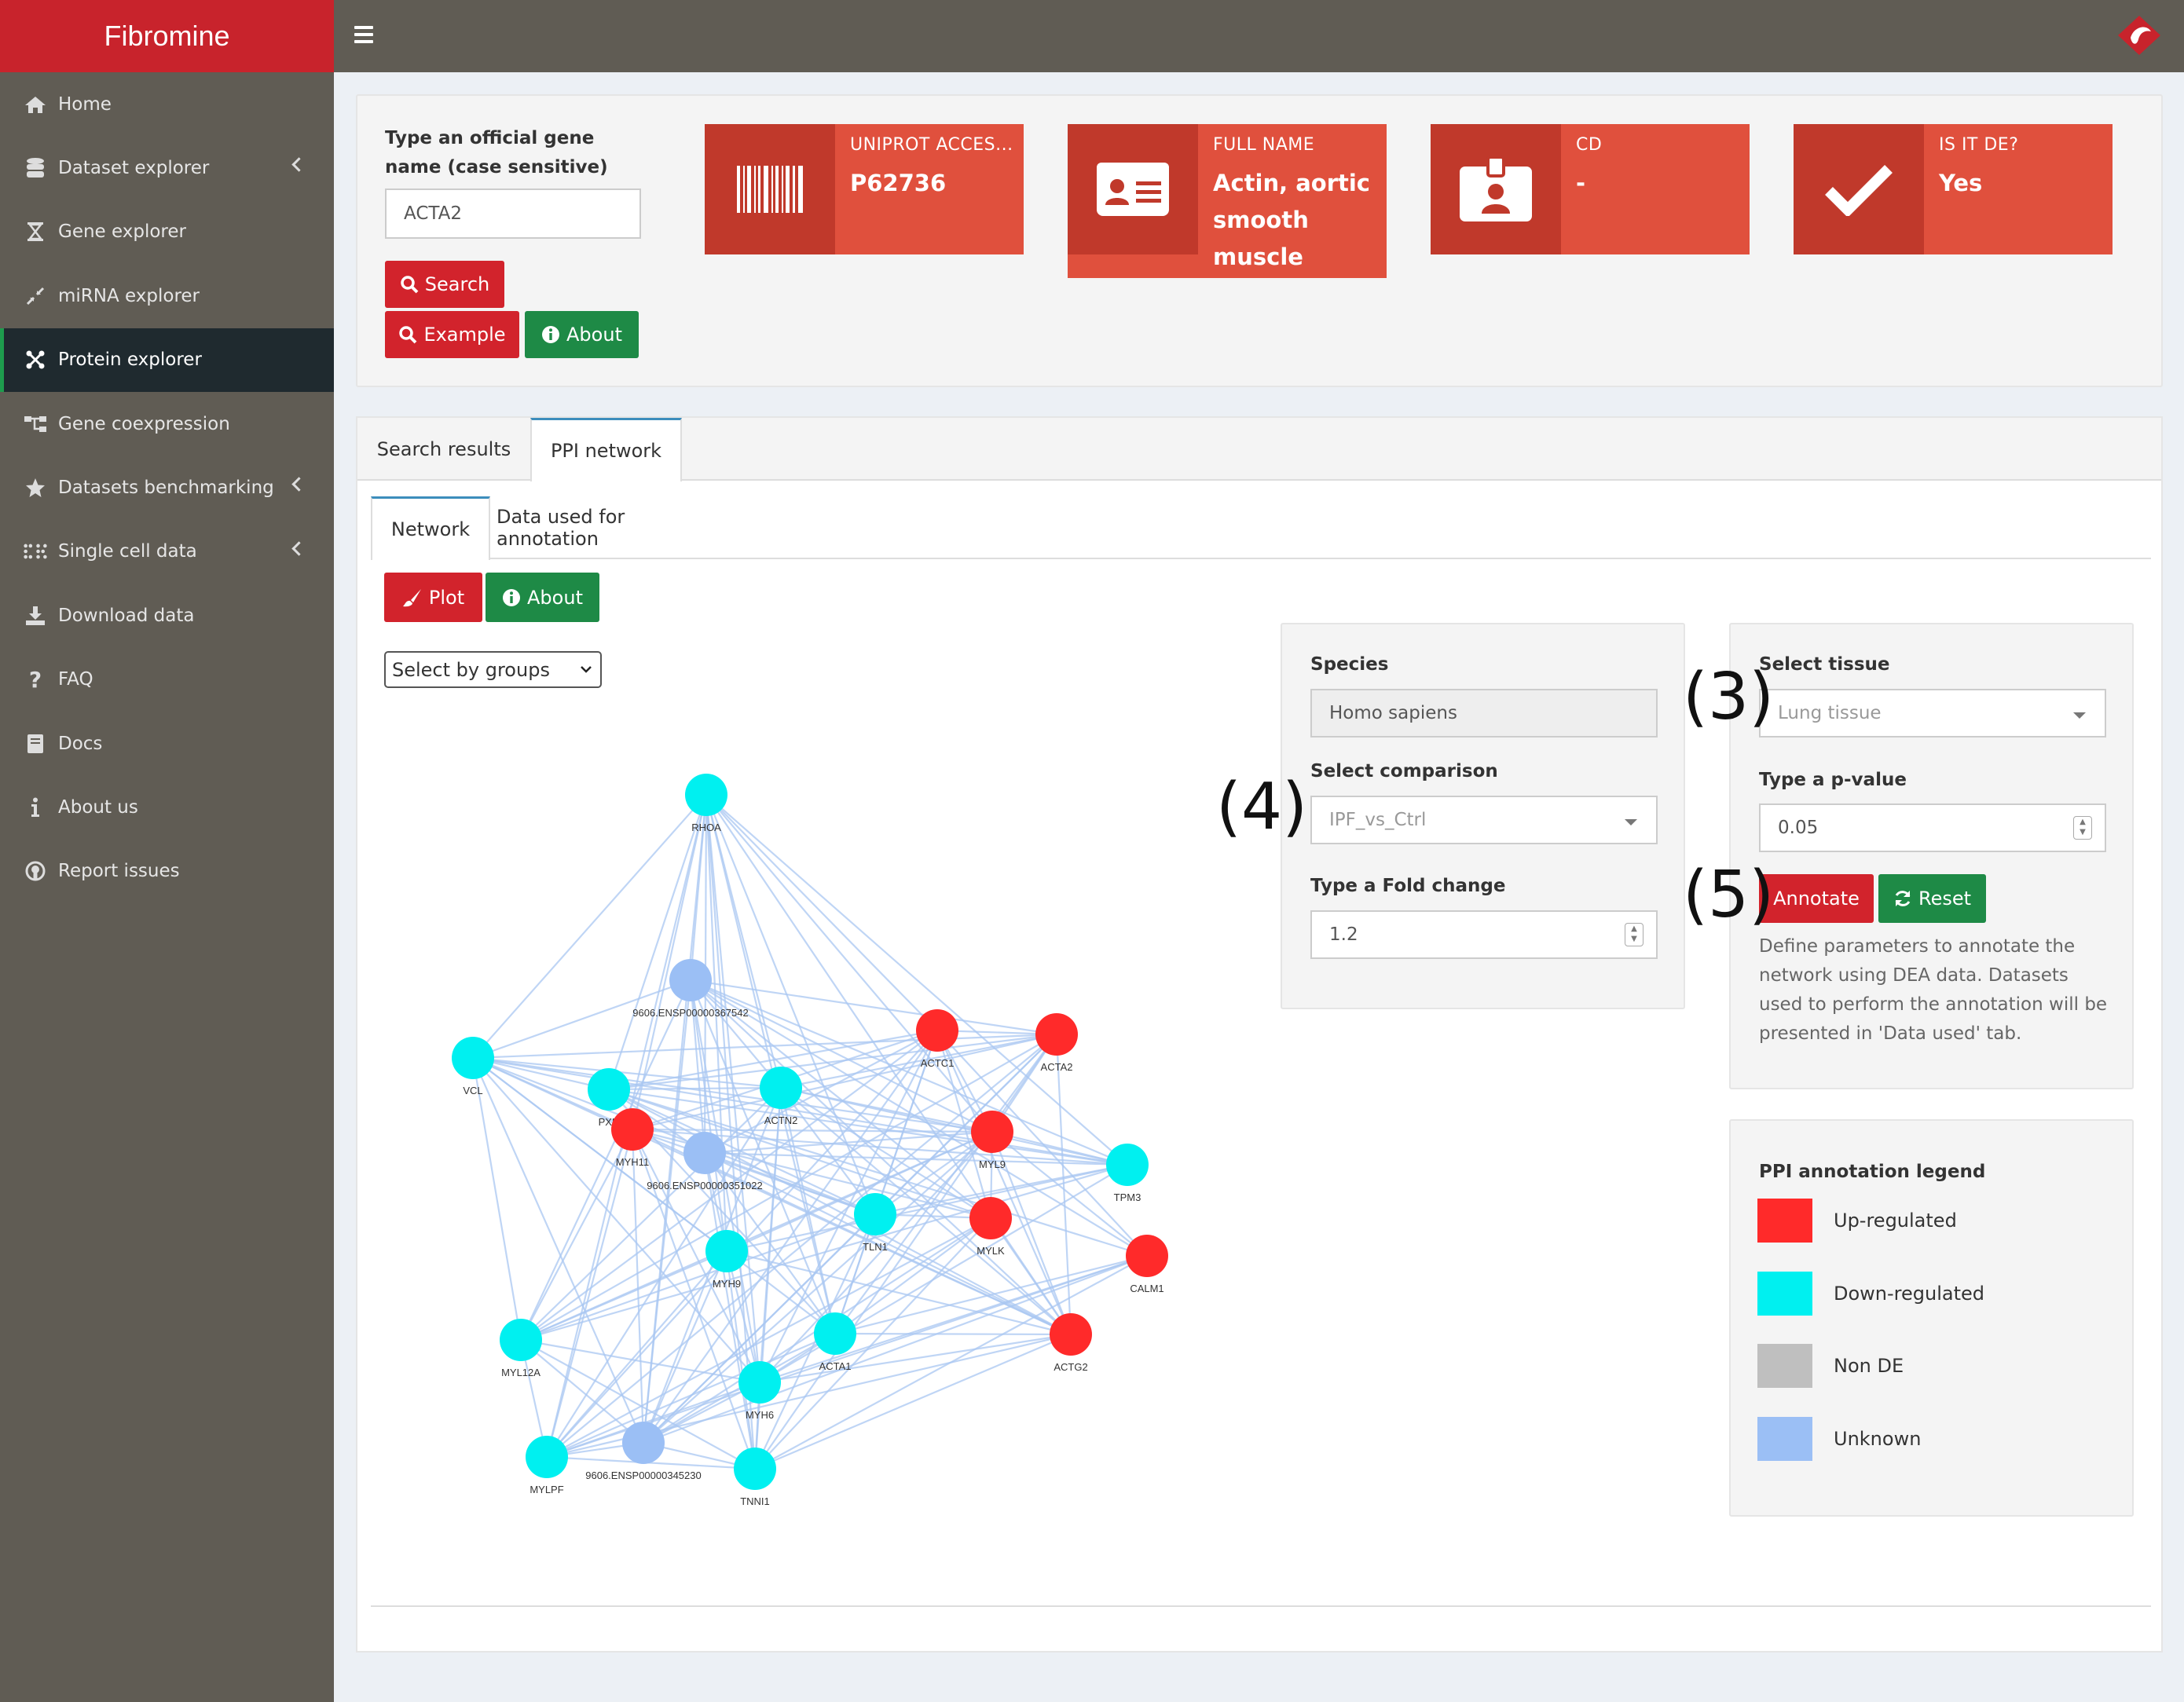  Describe the element at coordinates (363, 34) in the screenshot. I see `hamburger-menu-icon` at that location.